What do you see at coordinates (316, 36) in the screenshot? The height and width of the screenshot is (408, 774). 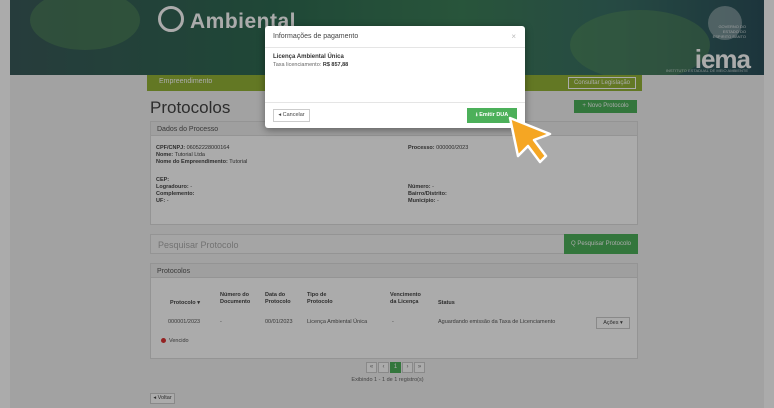 I see `modal-title: Informações de pagamento` at bounding box center [316, 36].